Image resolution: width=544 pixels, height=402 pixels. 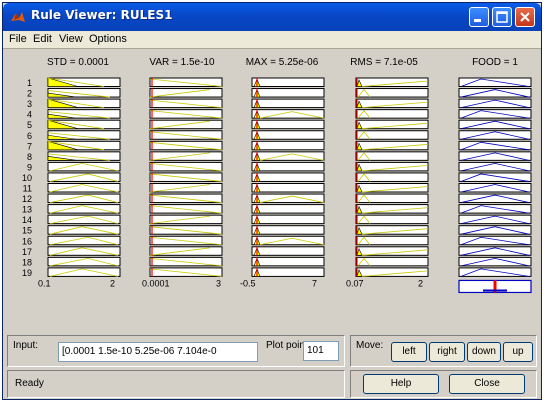 I want to click on status-text: Ready, so click(x=29, y=383).